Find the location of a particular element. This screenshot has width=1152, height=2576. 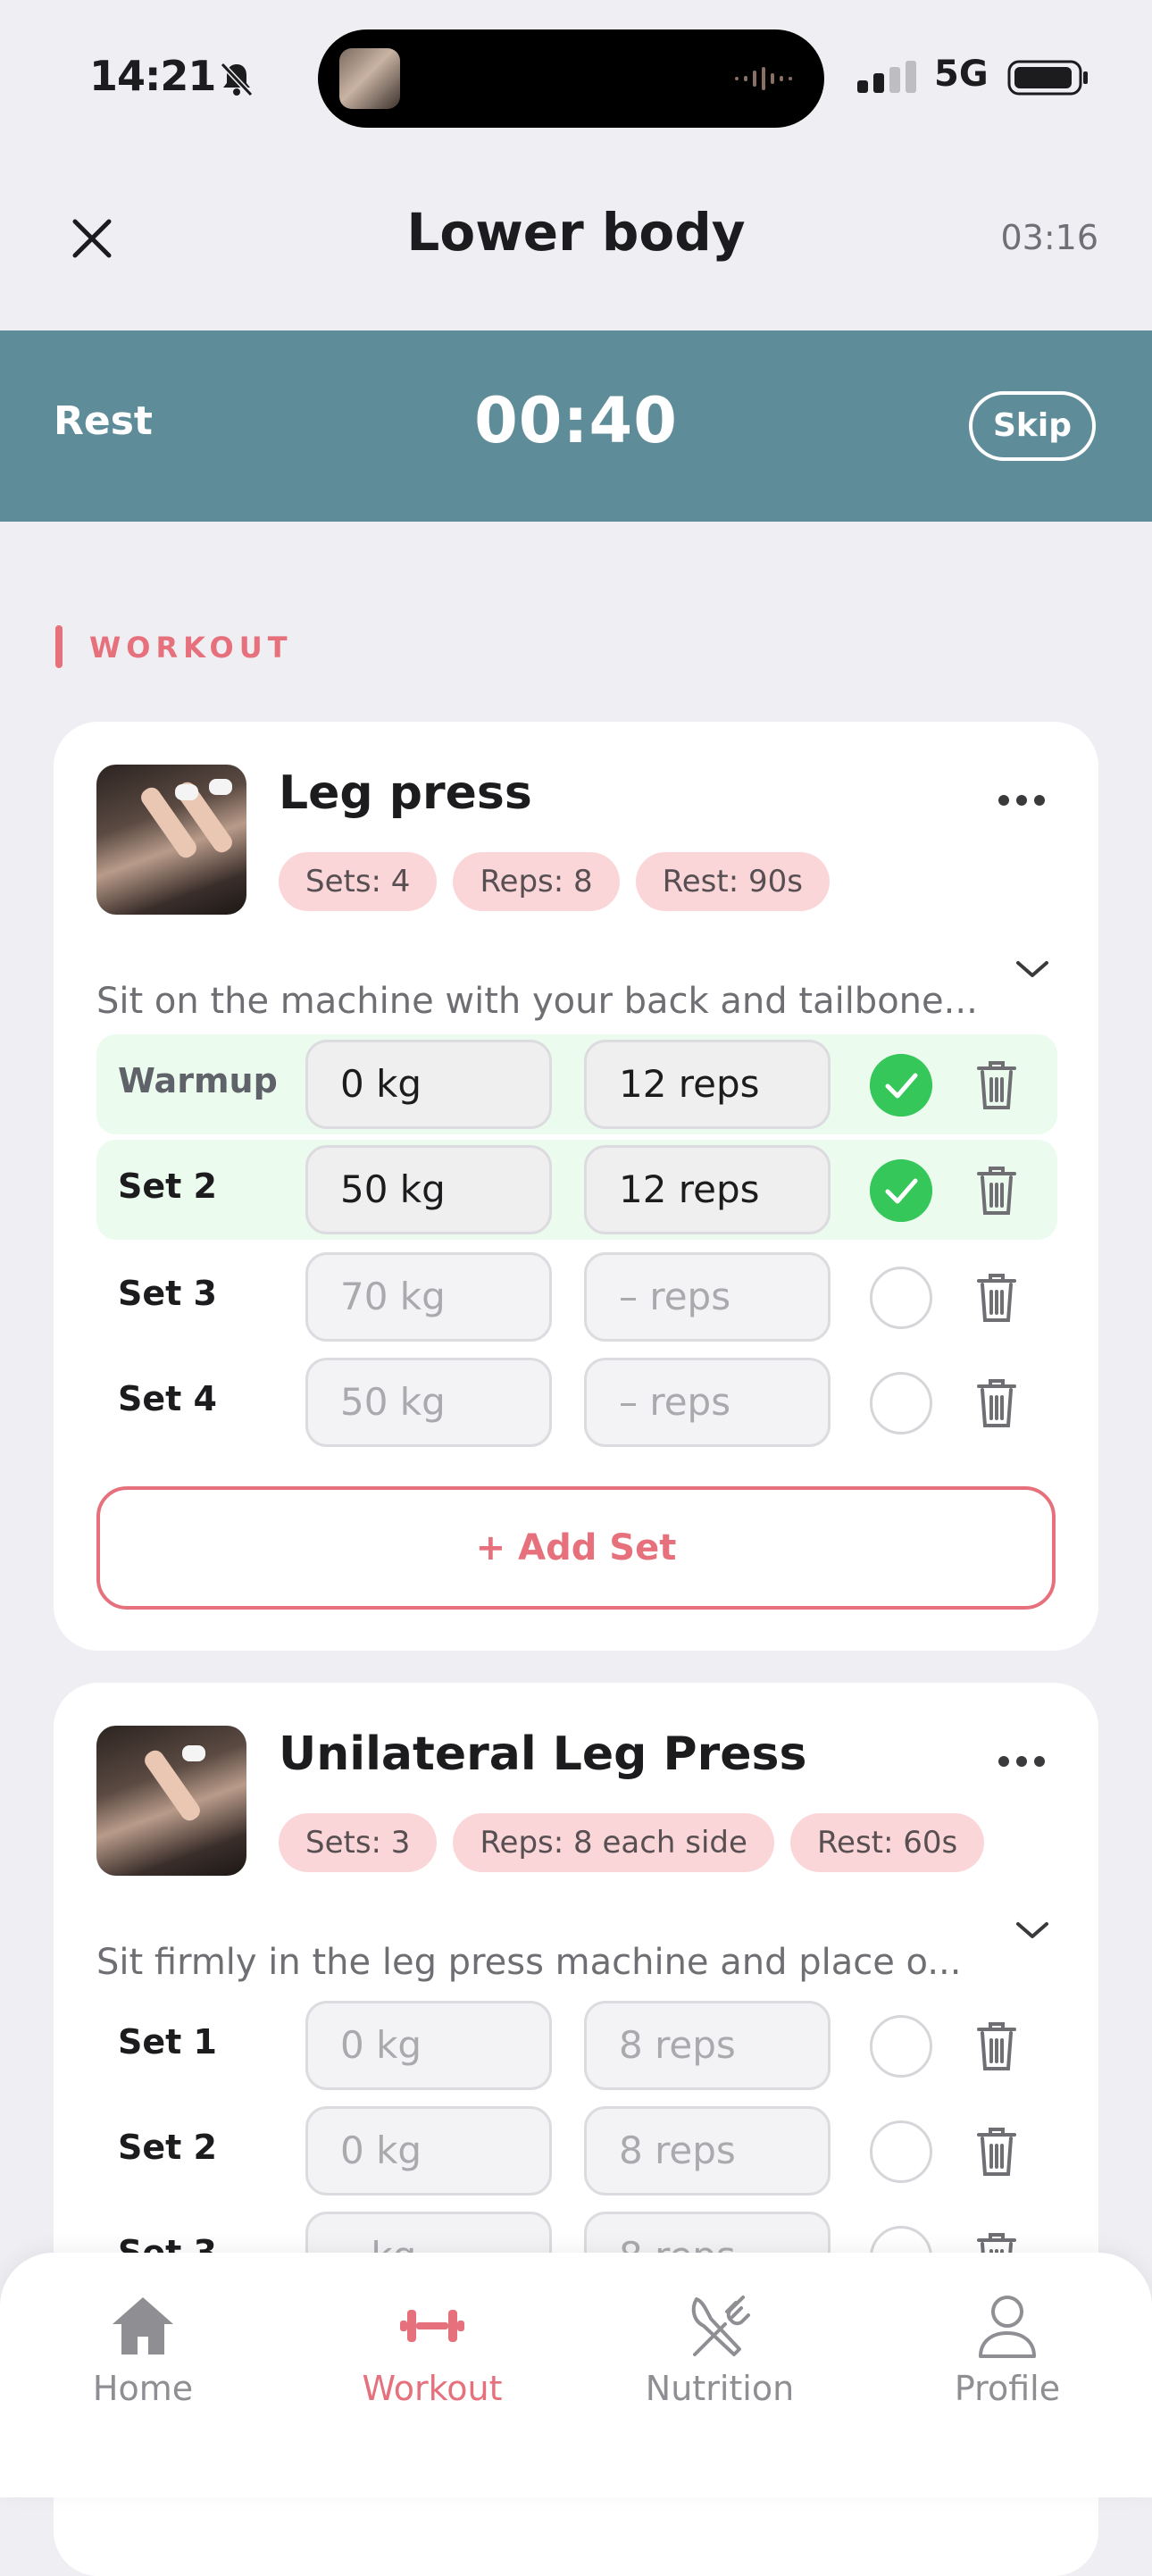

tab-label: Home is located at coordinates (143, 2388).